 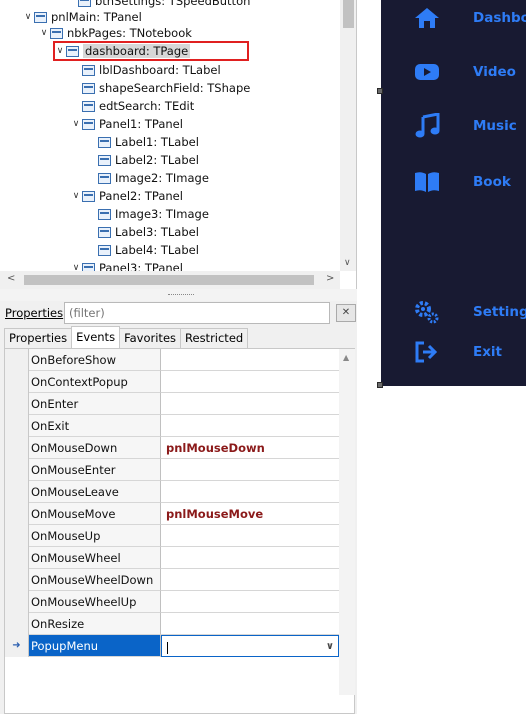 I want to click on event-name: OnBeforeShow, so click(x=95, y=360).